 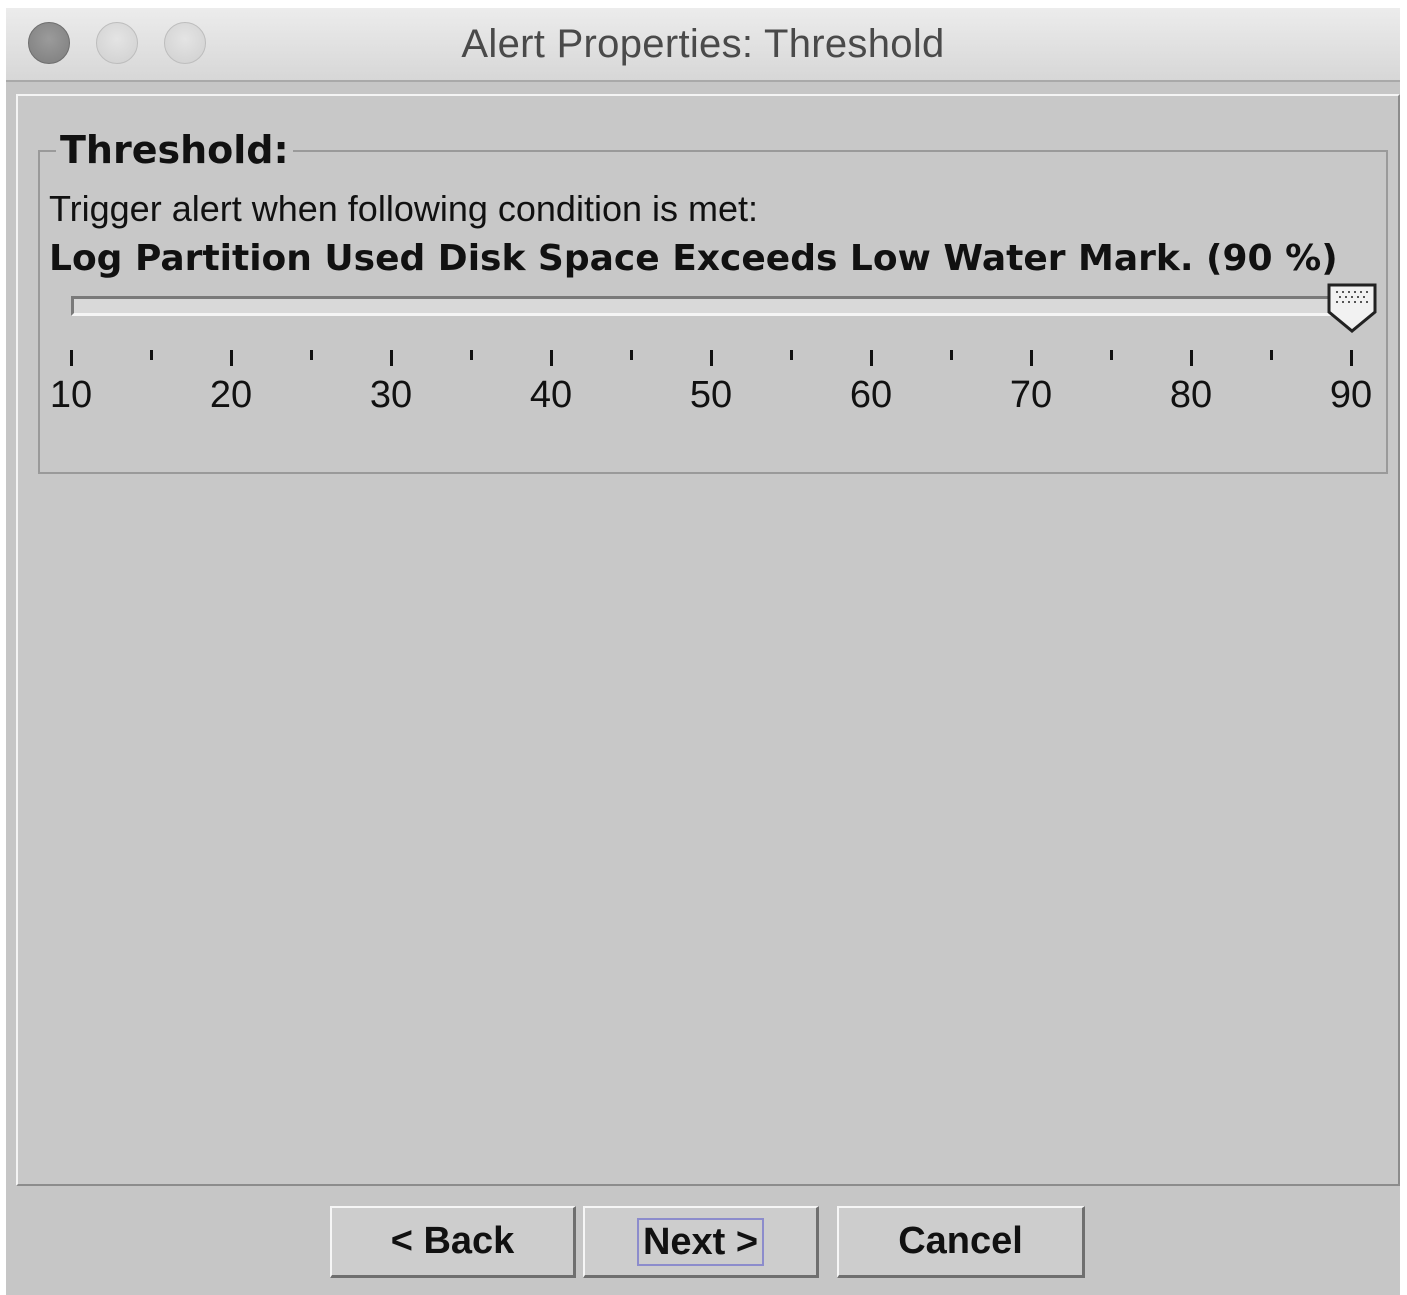 I want to click on next-button: Next >, so click(x=701, y=1242).